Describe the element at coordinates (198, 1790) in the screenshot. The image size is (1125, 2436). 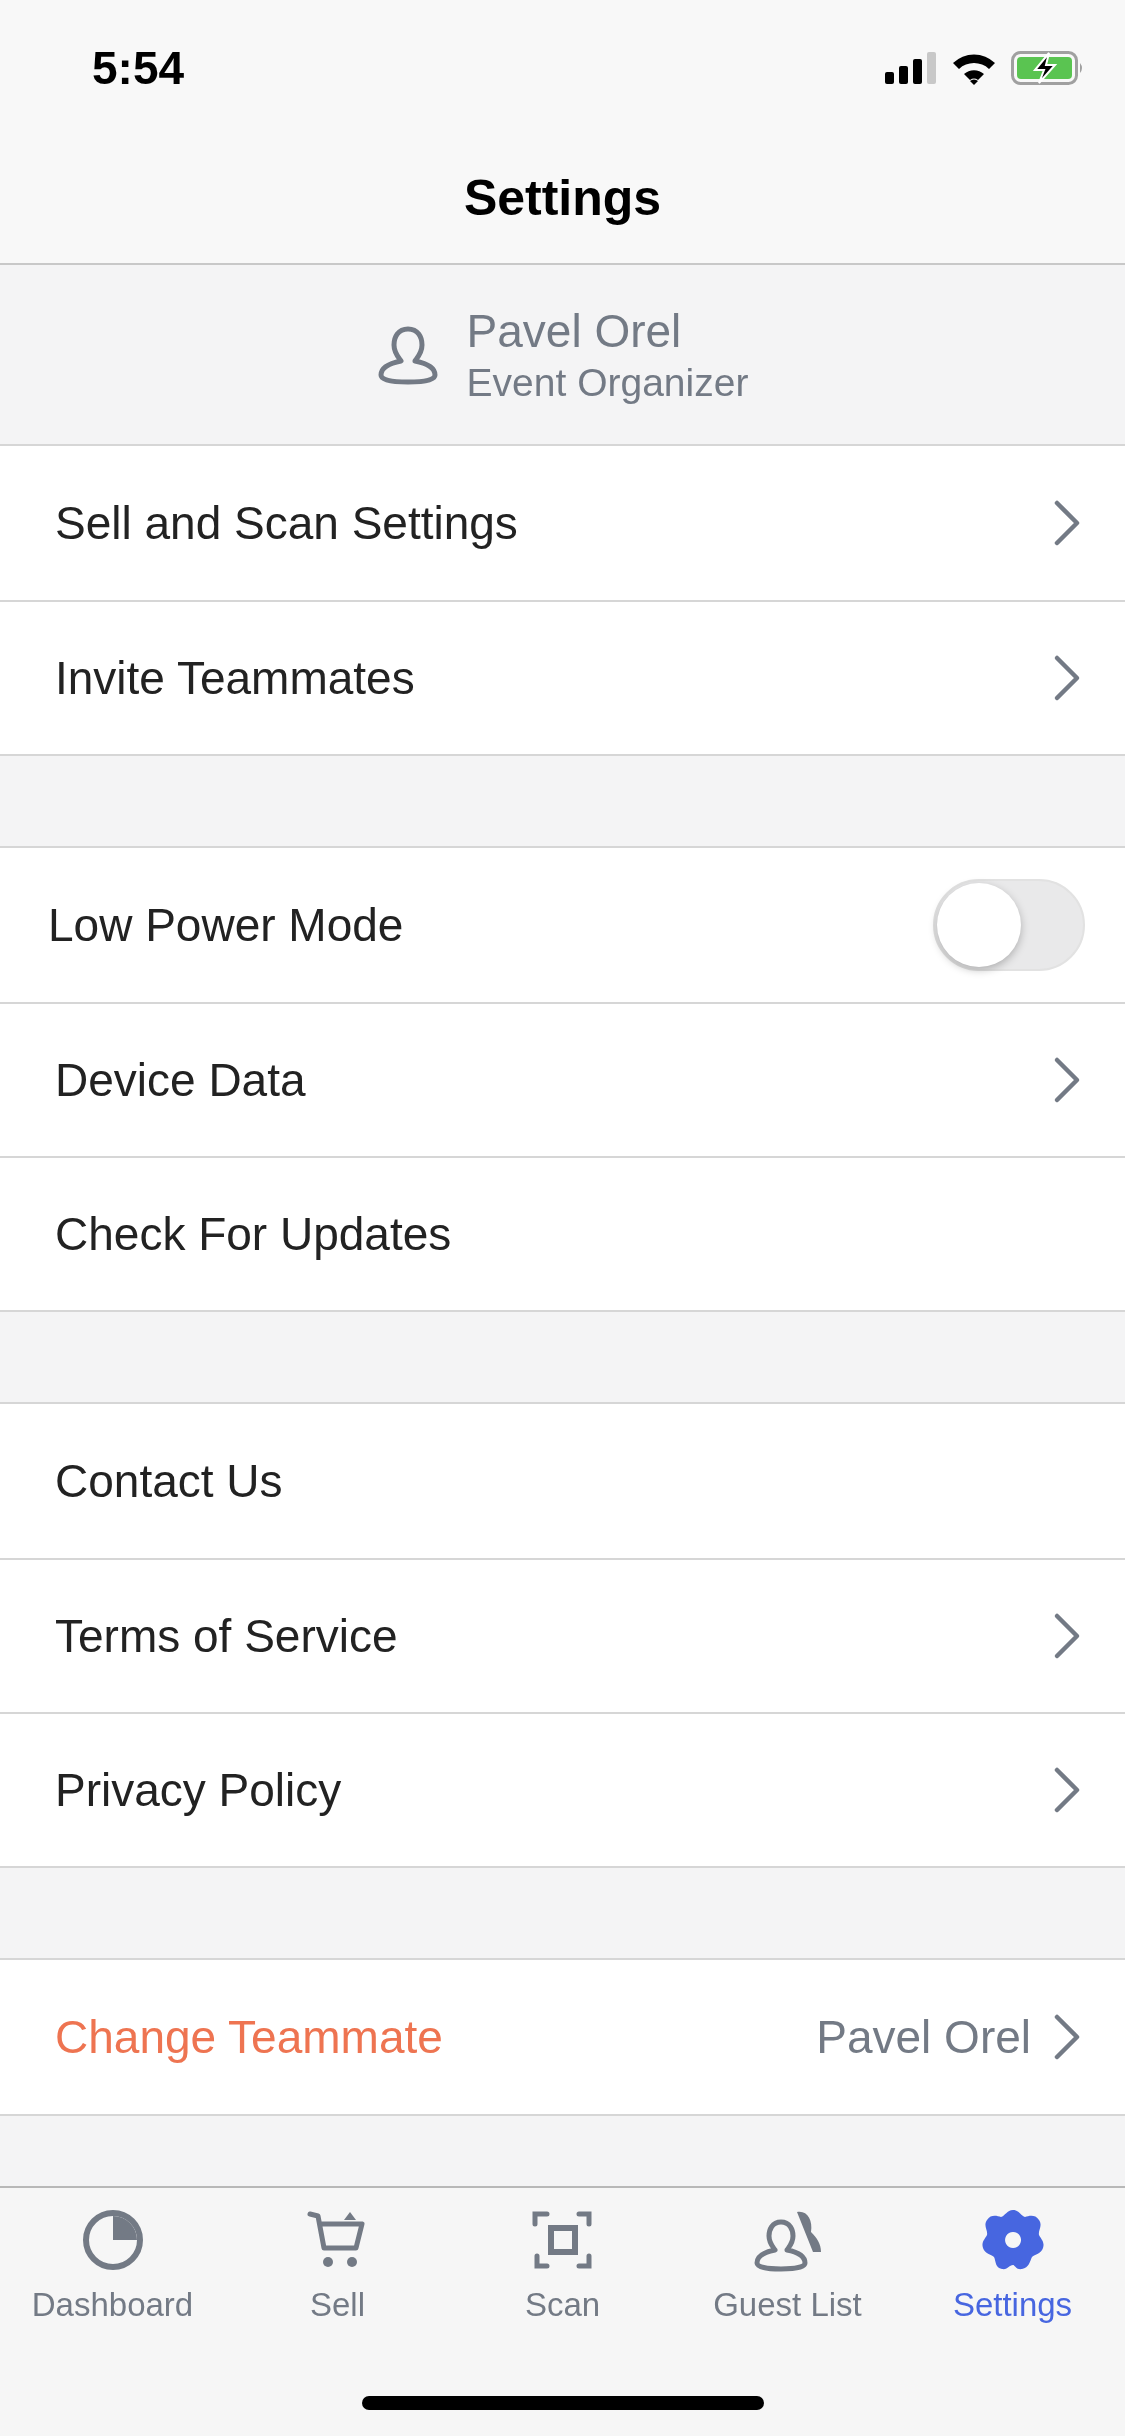
I see `row-label: Privacy Policy` at that location.